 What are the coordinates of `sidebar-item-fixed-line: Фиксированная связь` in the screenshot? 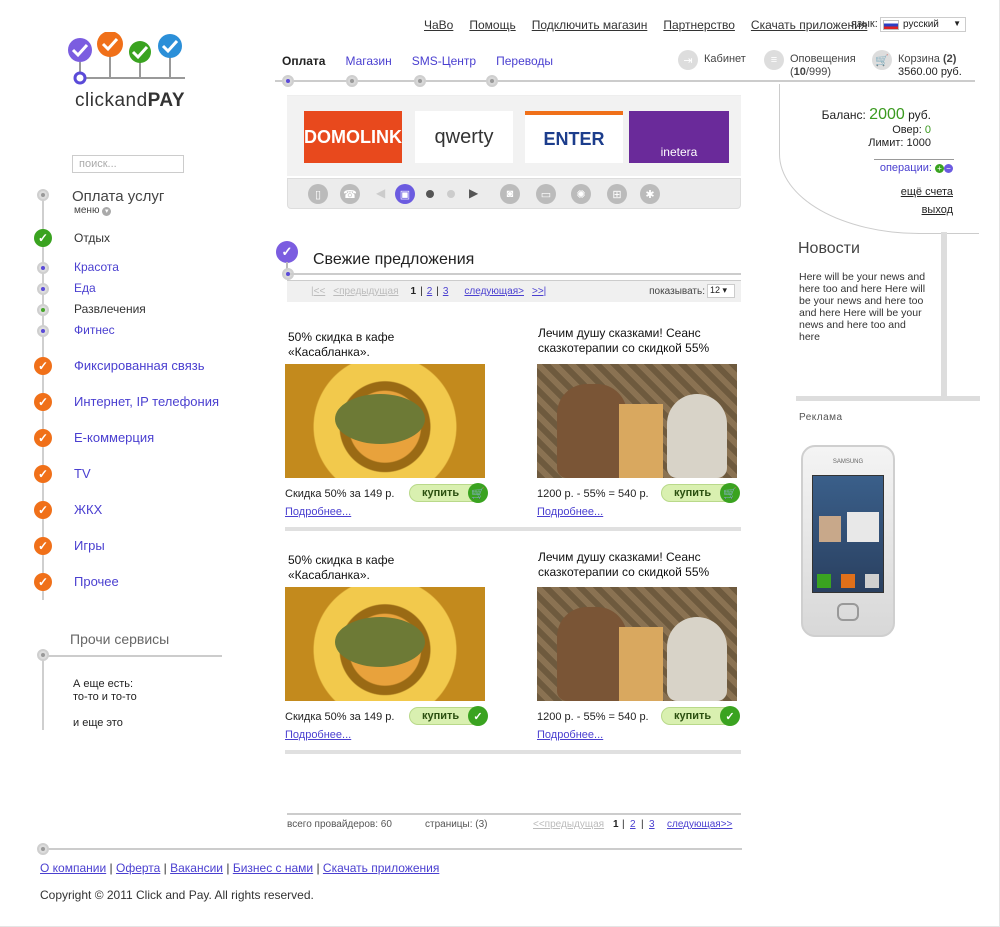 It's located at (139, 365).